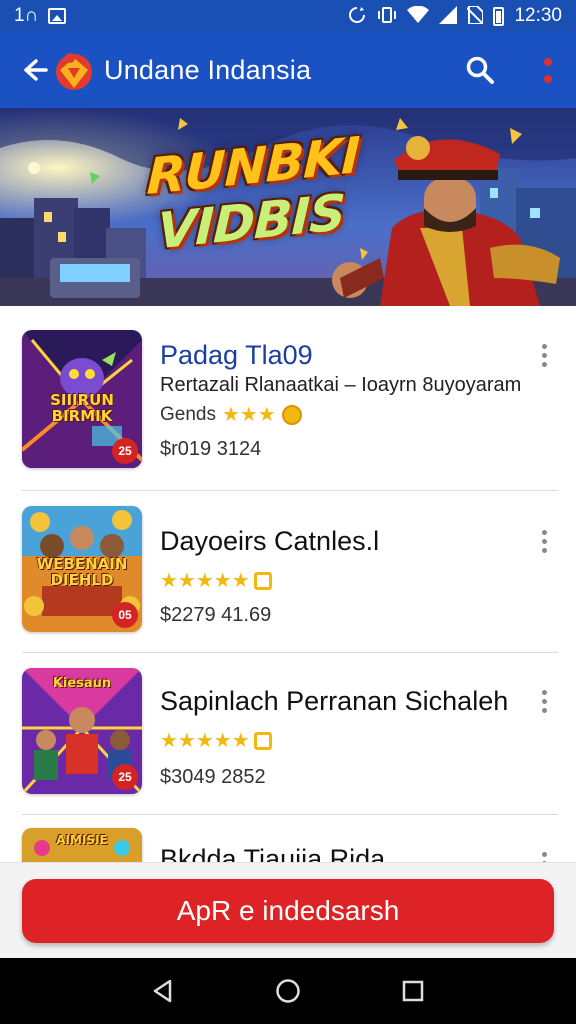 Image resolution: width=576 pixels, height=1024 pixels. I want to click on app-logo, so click(74, 70).